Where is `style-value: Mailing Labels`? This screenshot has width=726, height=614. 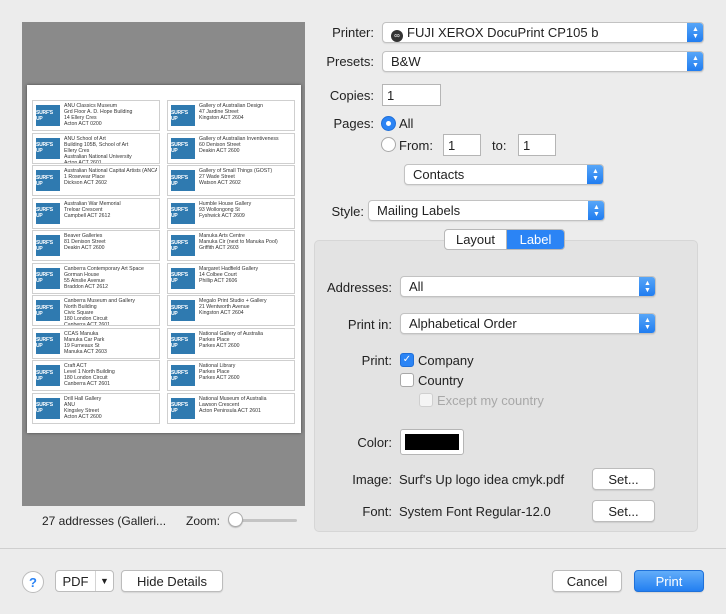
style-value: Mailing Labels is located at coordinates (419, 210).